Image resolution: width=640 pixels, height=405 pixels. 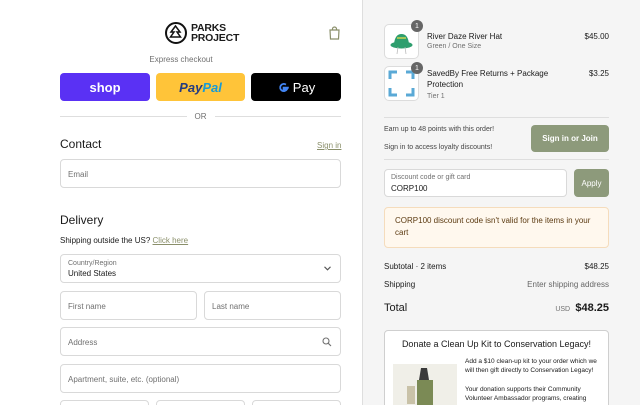 What do you see at coordinates (81, 144) in the screenshot?
I see `contact-heading: Contact` at bounding box center [81, 144].